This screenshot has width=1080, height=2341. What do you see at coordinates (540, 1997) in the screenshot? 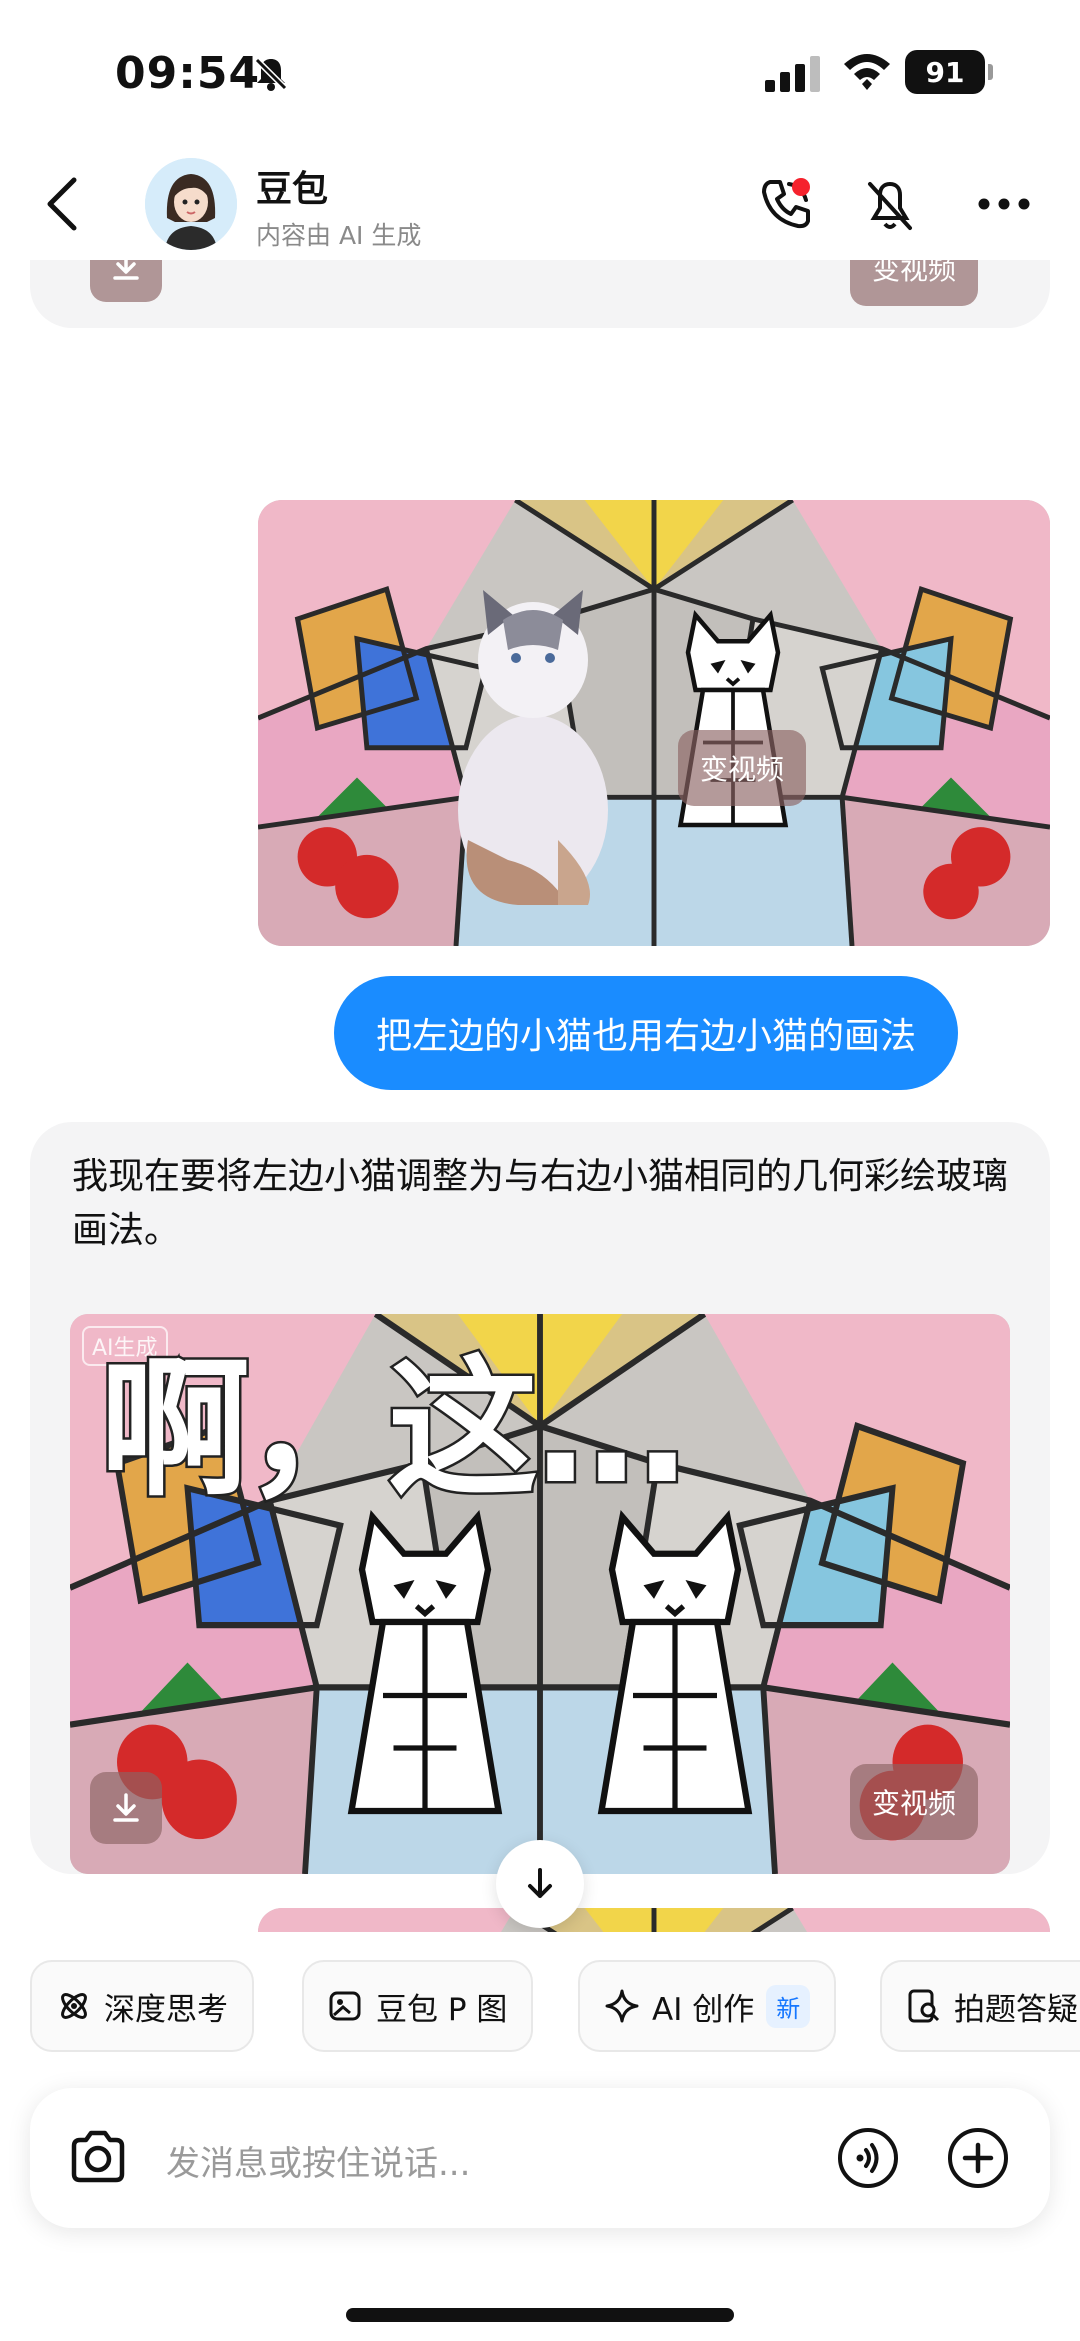
I see `suggestion-chips: 深度思考 豆包 P 图 AI 创作 新 拍题答疑` at bounding box center [540, 1997].